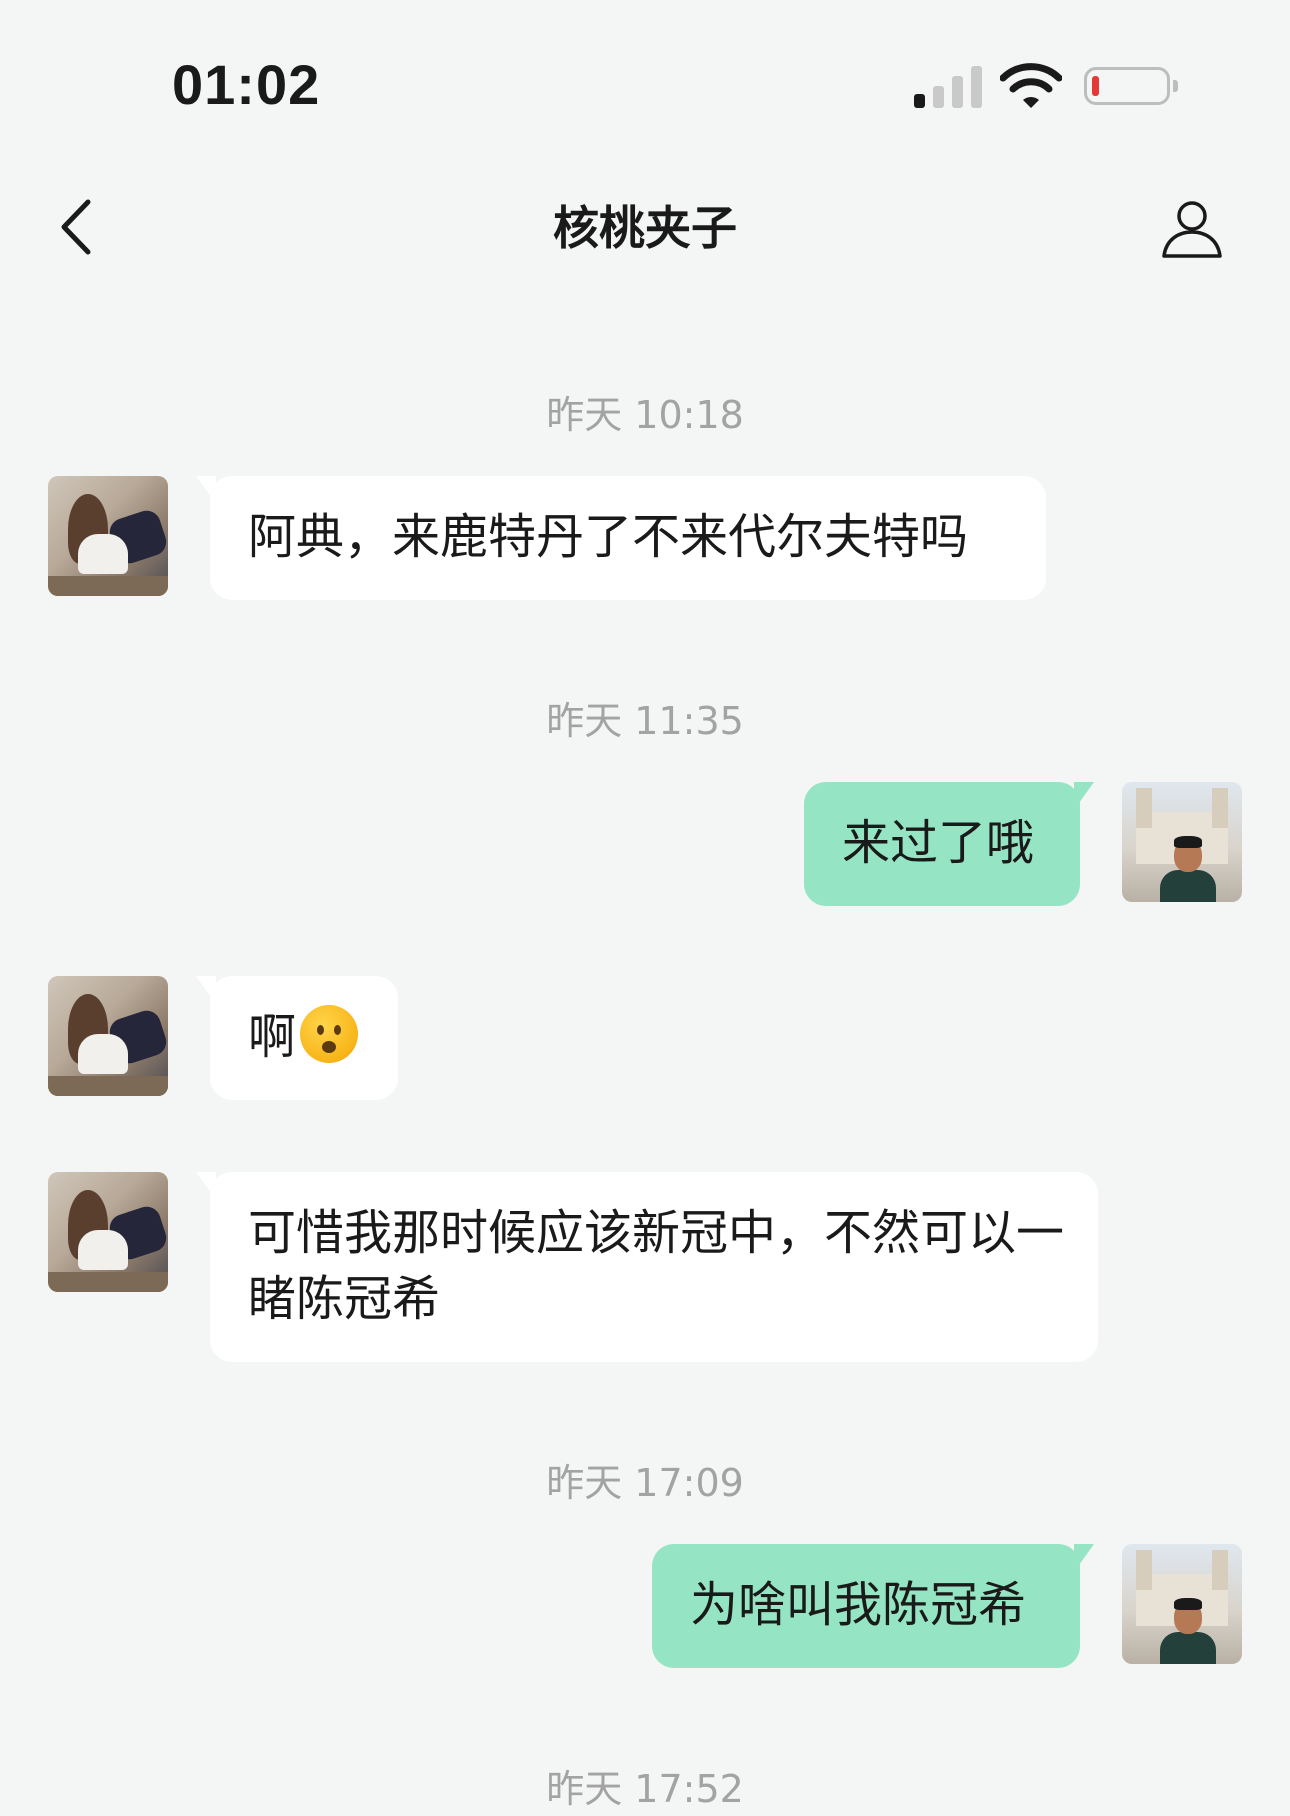  Describe the element at coordinates (1031, 85) in the screenshot. I see `wifi-icon` at that location.